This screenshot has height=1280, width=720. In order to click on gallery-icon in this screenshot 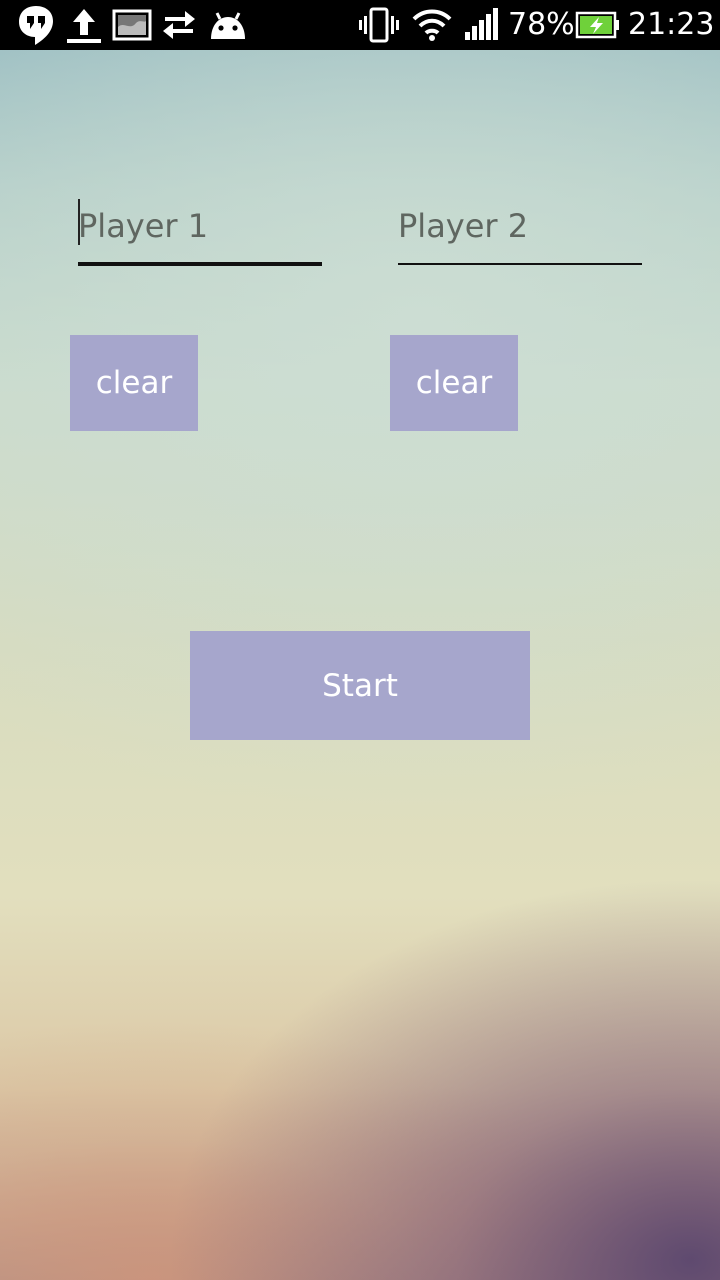, I will do `click(132, 25)`.